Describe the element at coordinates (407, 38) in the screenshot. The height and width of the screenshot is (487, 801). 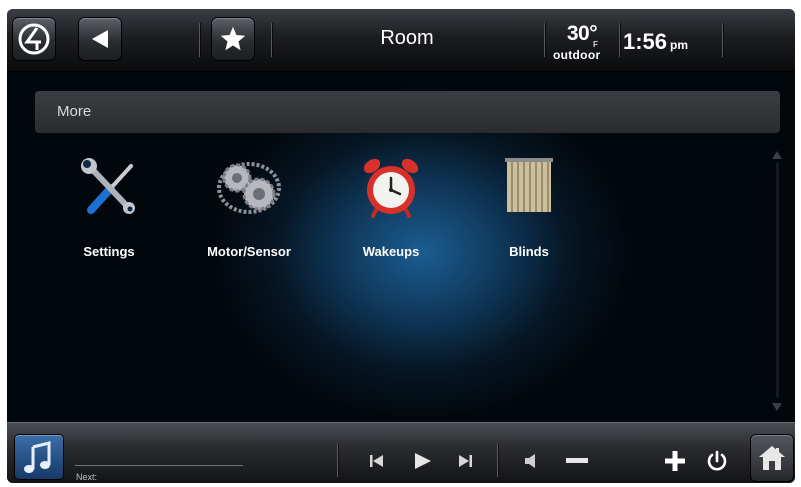
I see `room-title: Room` at that location.